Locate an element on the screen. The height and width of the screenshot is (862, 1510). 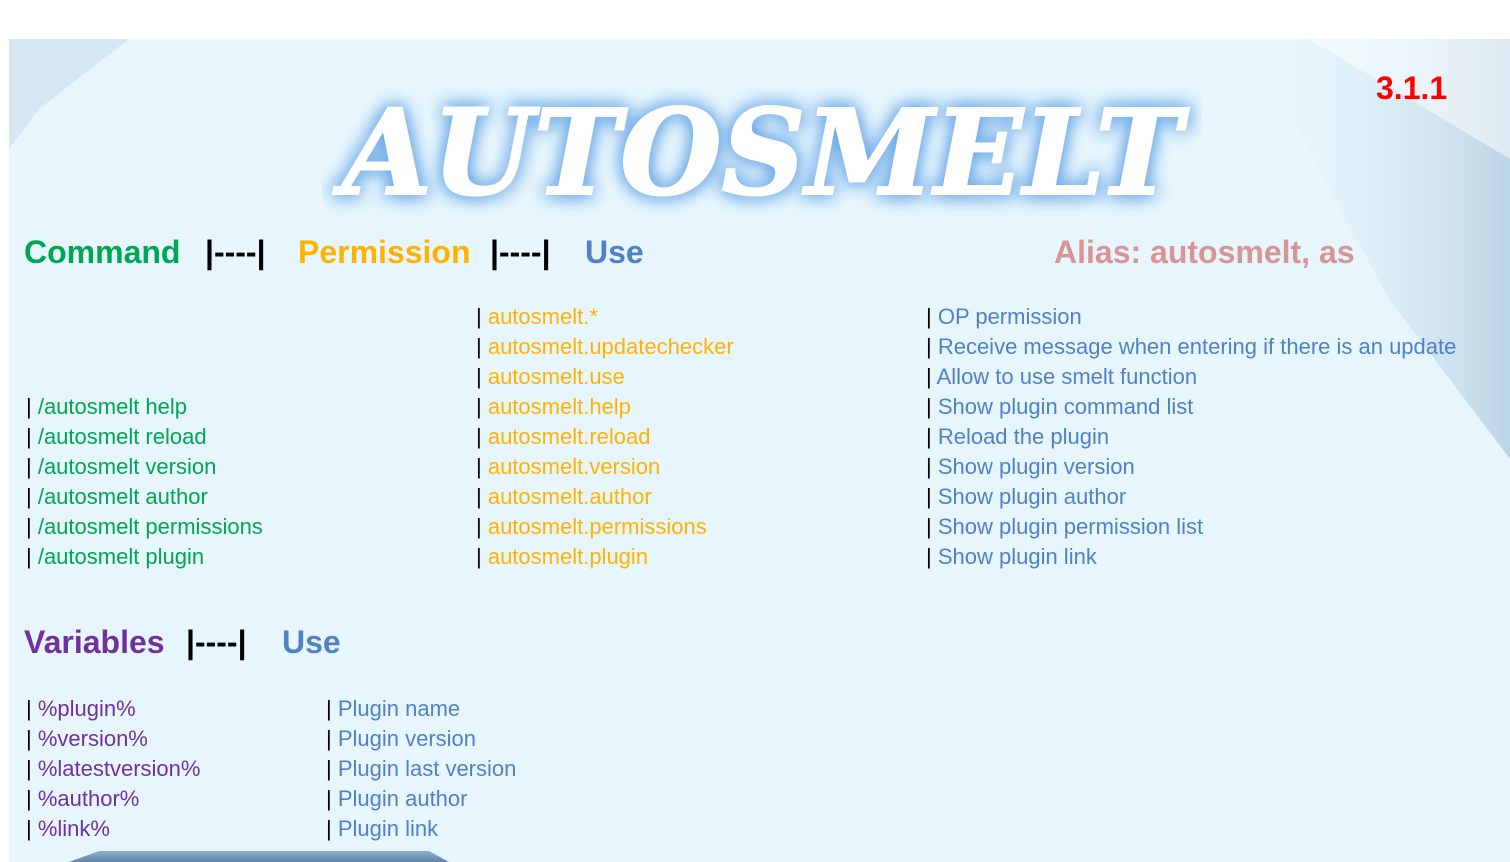
permission-row: | autosmelt.permissions is located at coordinates (591, 526).